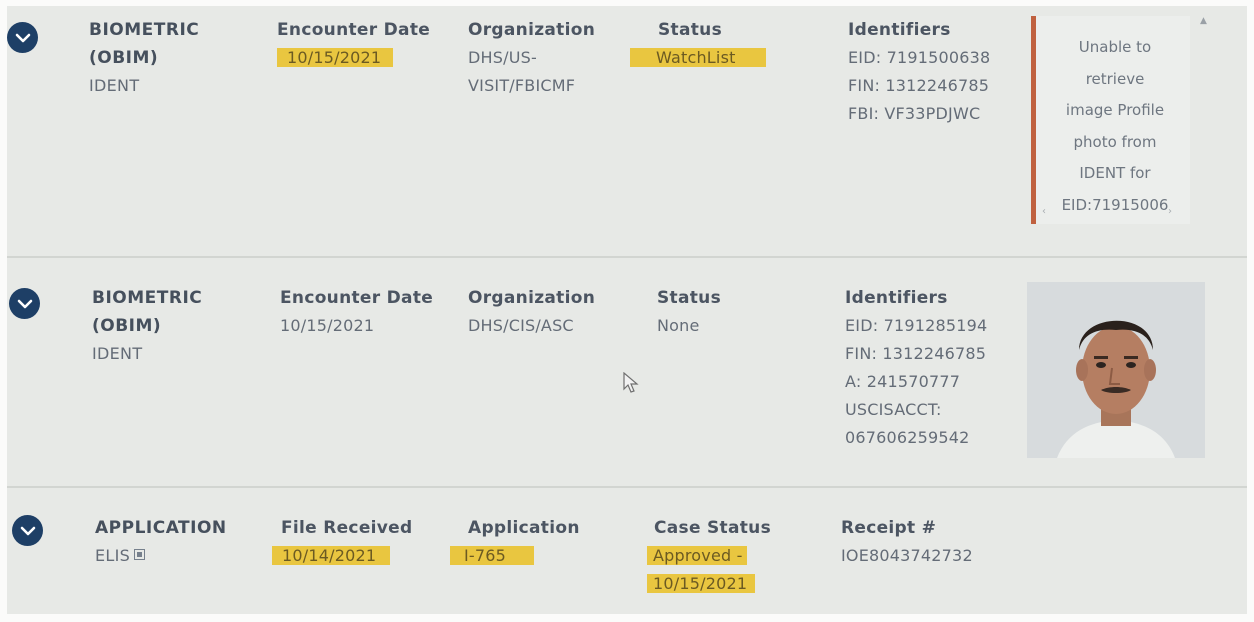 The image size is (1254, 622). Describe the element at coordinates (331, 555) in the screenshot. I see `file-received-value: 10/14/2021` at that location.